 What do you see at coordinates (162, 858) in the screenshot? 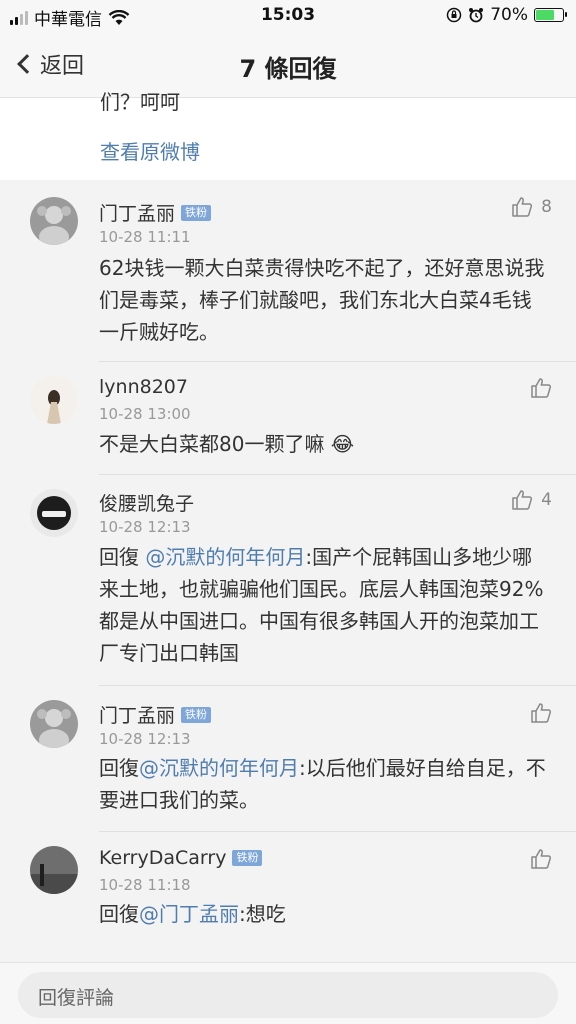
I see `comment-author: KerryDaCarry` at bounding box center [162, 858].